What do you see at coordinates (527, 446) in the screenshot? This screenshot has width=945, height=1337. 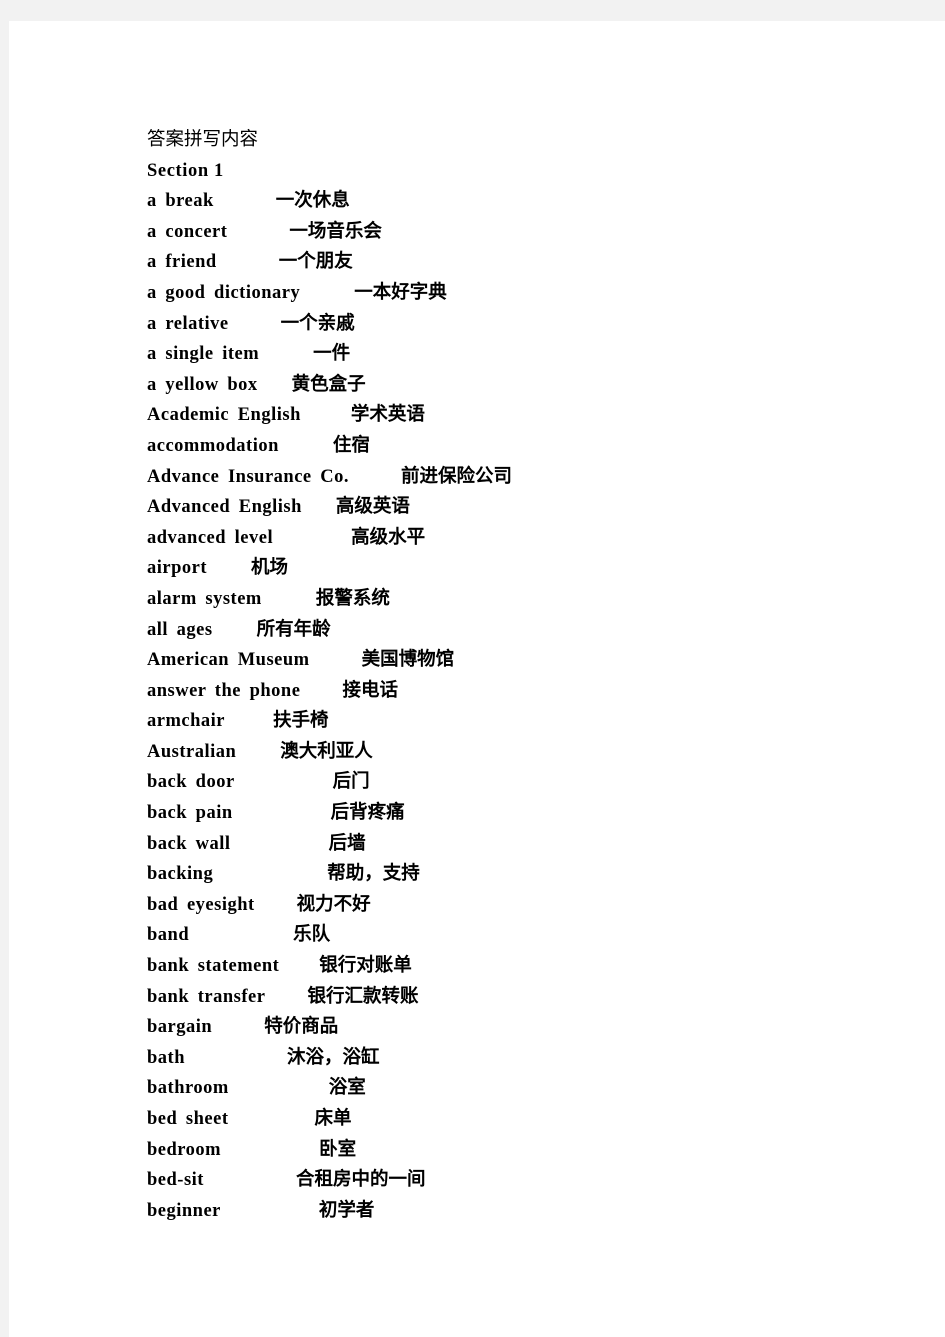 I see `vocabulary-entry: accommodation 住宿` at bounding box center [527, 446].